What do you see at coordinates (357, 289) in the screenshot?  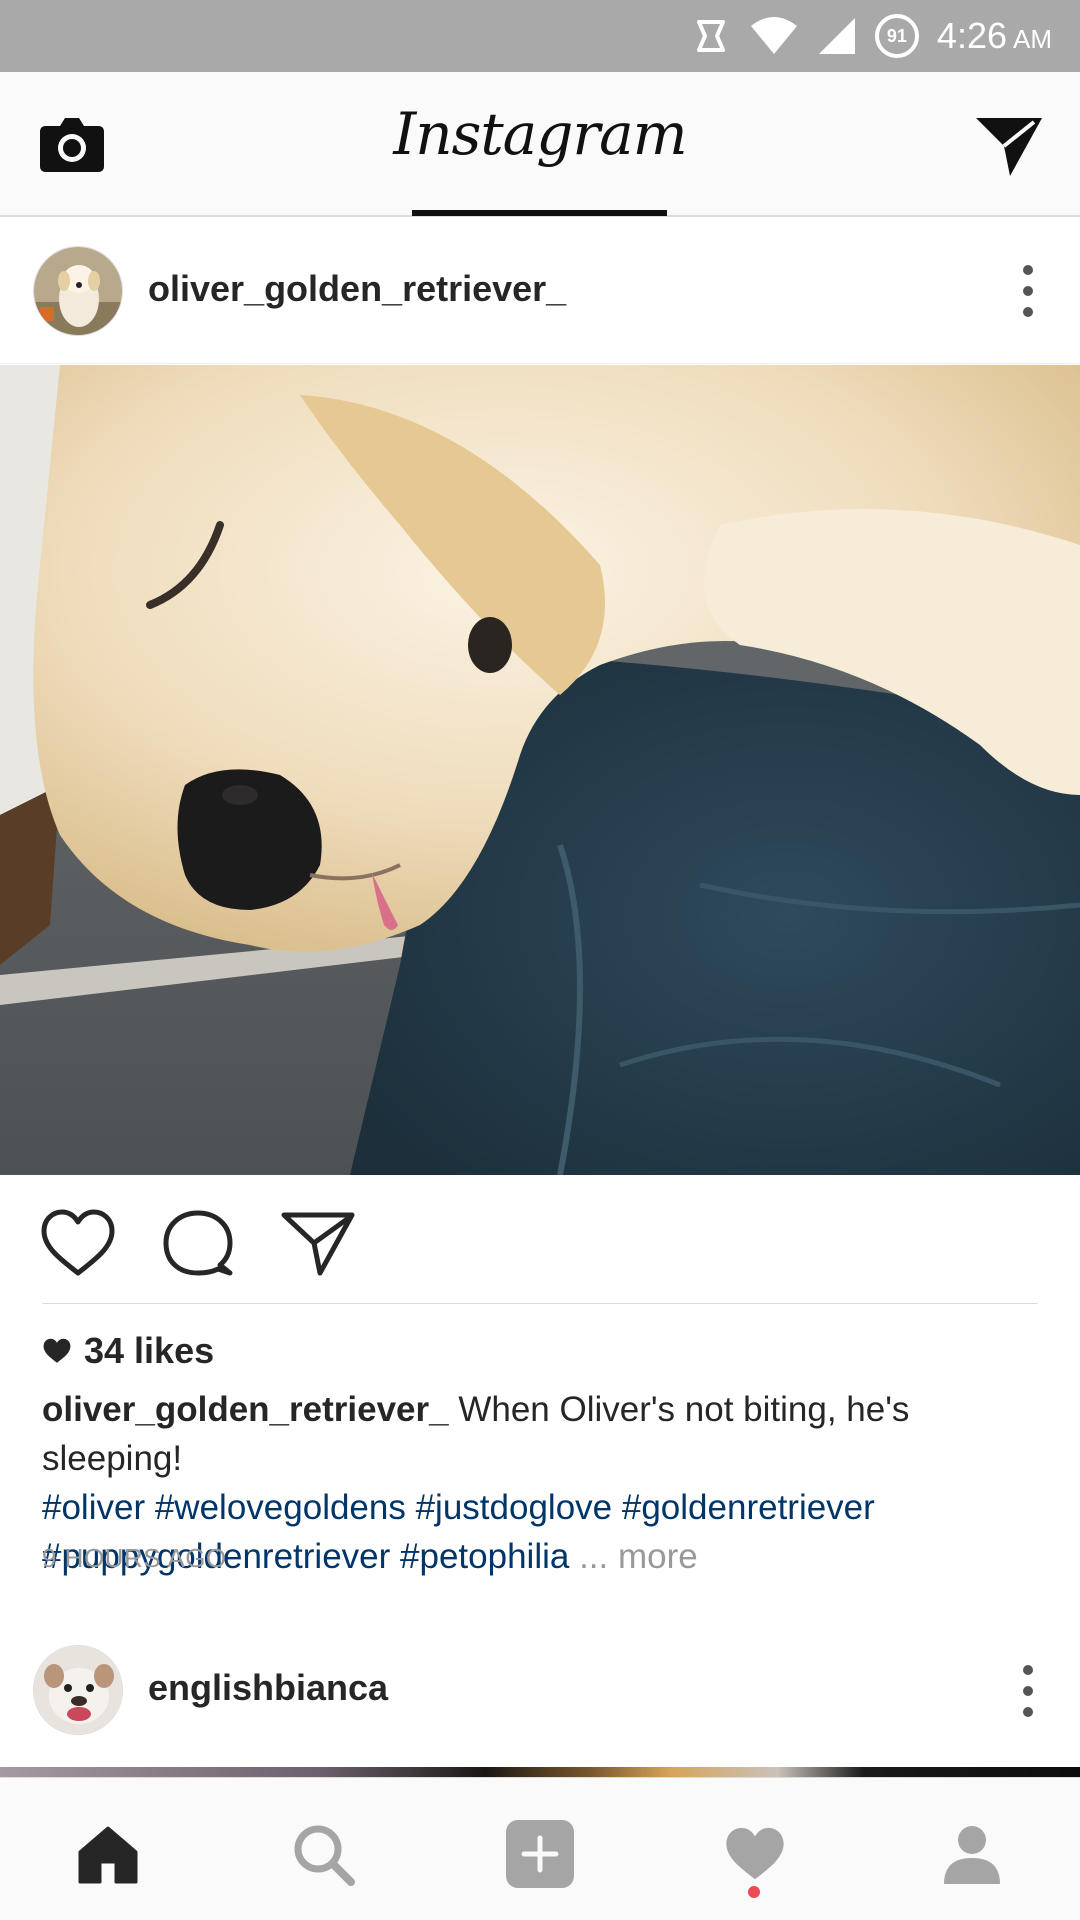 I see `post-username: oliver_golden_retriever_` at bounding box center [357, 289].